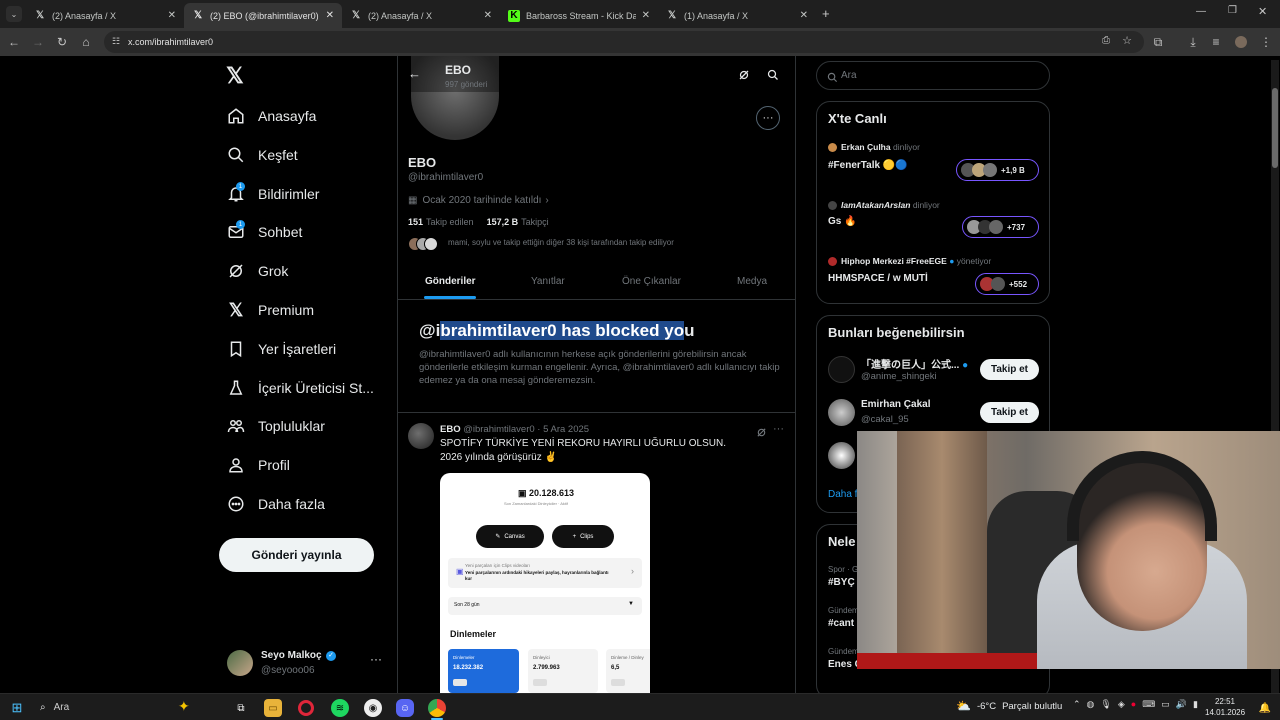 The width and height of the screenshot is (1280, 720). I want to click on profile-avatar-button, so click(1241, 42).